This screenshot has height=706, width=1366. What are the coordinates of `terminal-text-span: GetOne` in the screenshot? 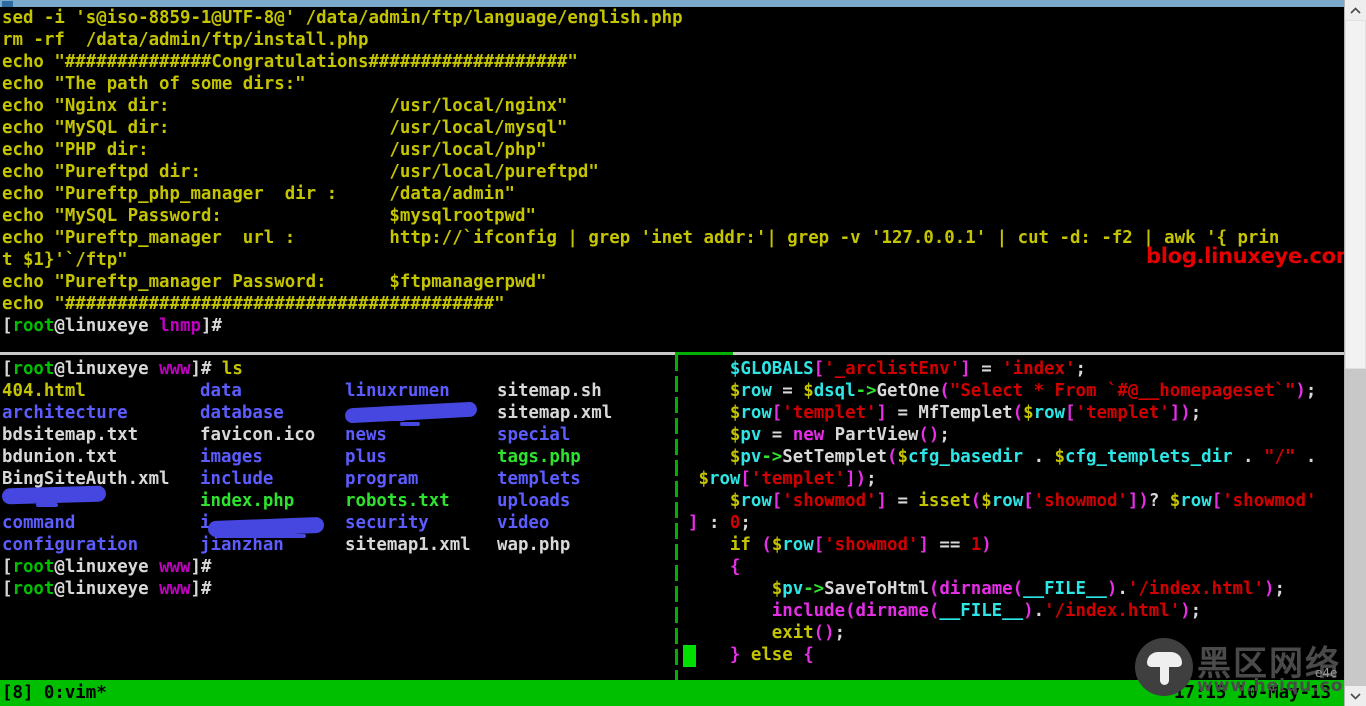 It's located at (908, 391).